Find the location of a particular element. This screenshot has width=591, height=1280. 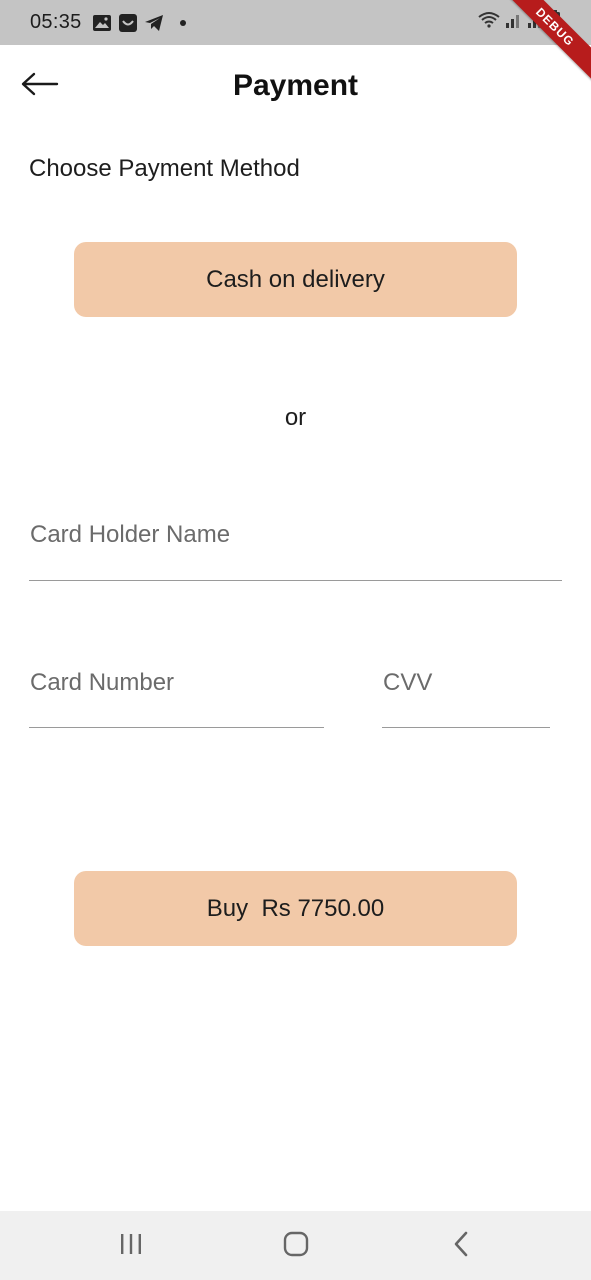

home-icon is located at coordinates (296, 1246).